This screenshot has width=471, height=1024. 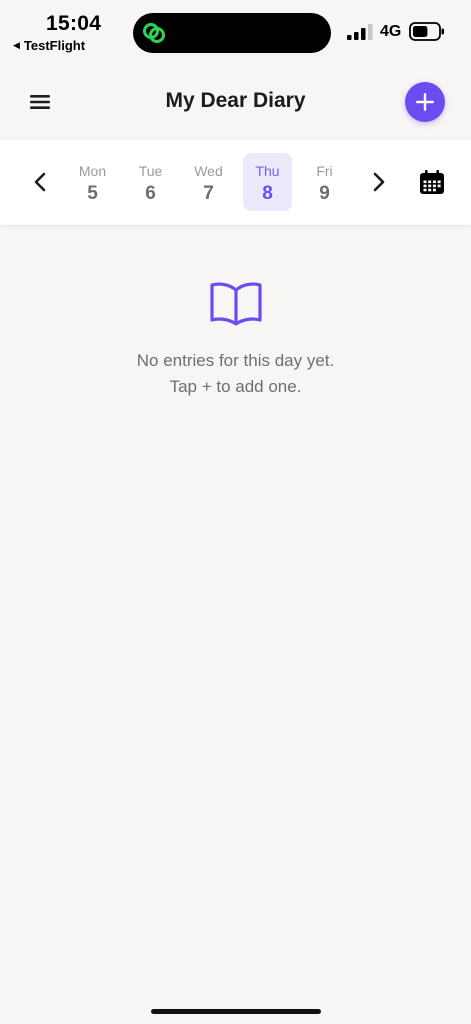 What do you see at coordinates (208, 182) in the screenshot?
I see `day-wed: Wed 7` at bounding box center [208, 182].